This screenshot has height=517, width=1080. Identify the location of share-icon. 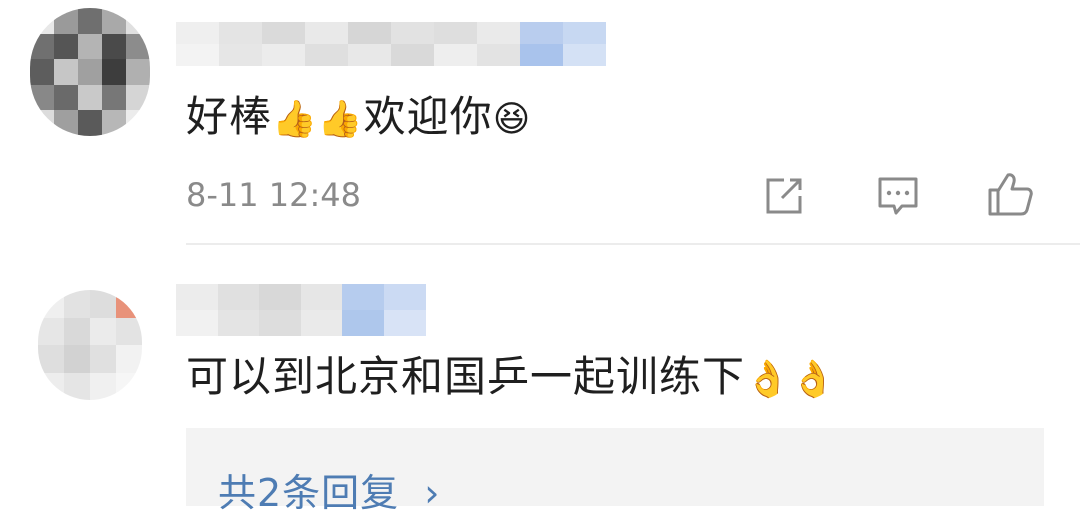
(784, 196).